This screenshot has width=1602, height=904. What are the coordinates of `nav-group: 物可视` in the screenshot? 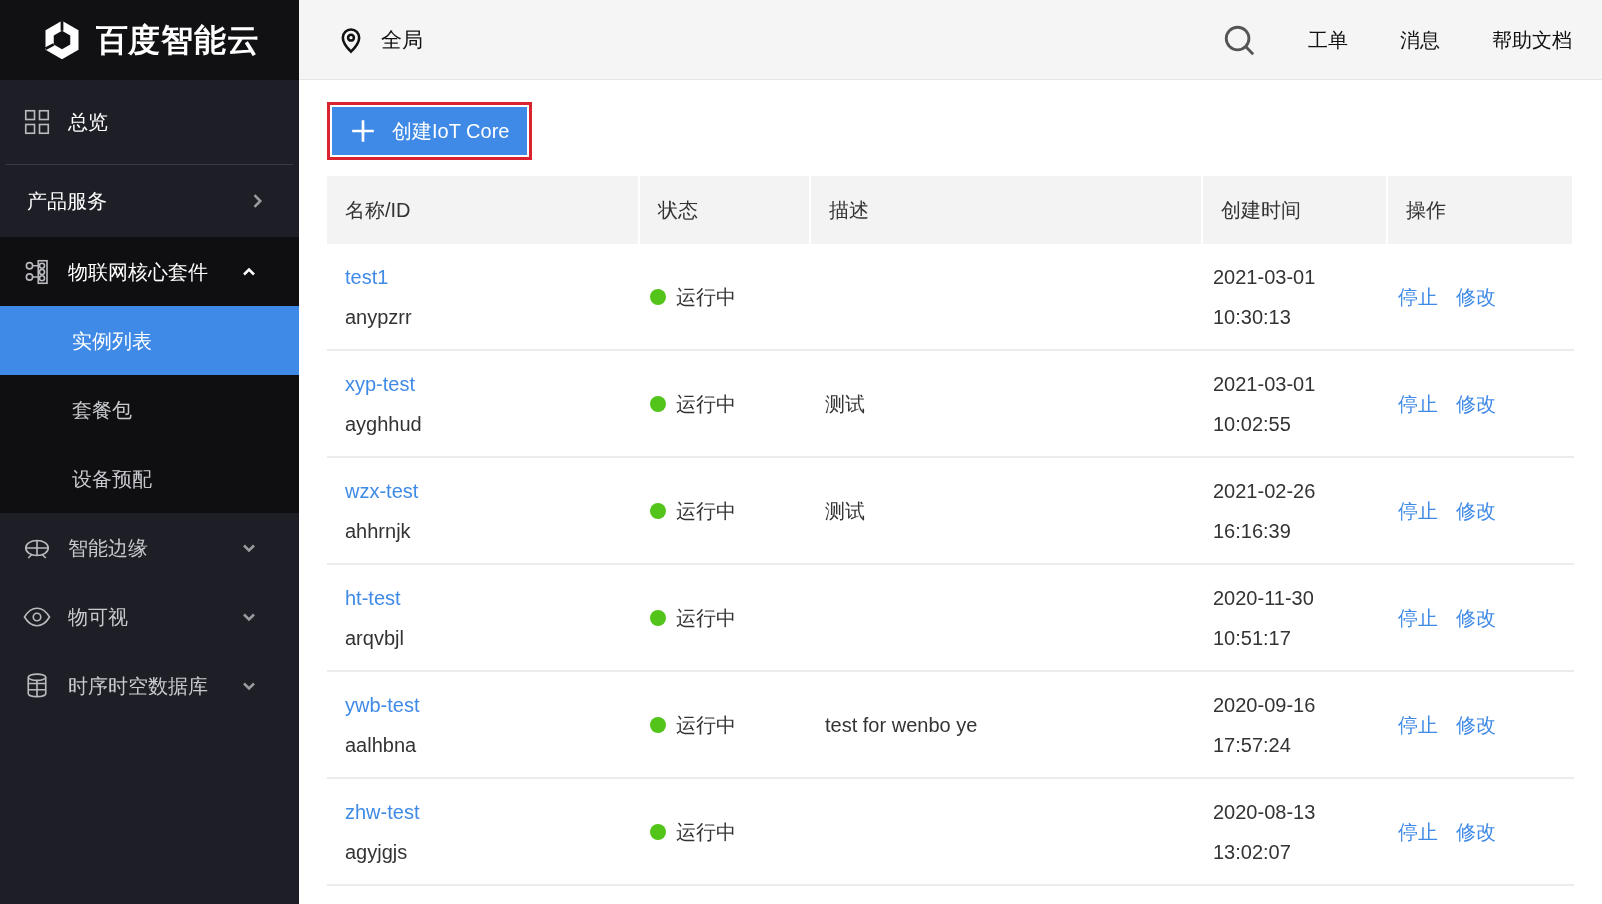 It's located at (149, 616).